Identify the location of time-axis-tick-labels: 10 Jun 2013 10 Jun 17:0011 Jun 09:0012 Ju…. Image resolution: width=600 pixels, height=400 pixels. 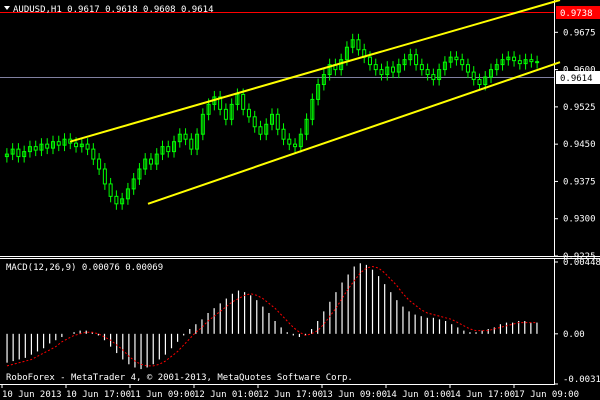
(290, 392).